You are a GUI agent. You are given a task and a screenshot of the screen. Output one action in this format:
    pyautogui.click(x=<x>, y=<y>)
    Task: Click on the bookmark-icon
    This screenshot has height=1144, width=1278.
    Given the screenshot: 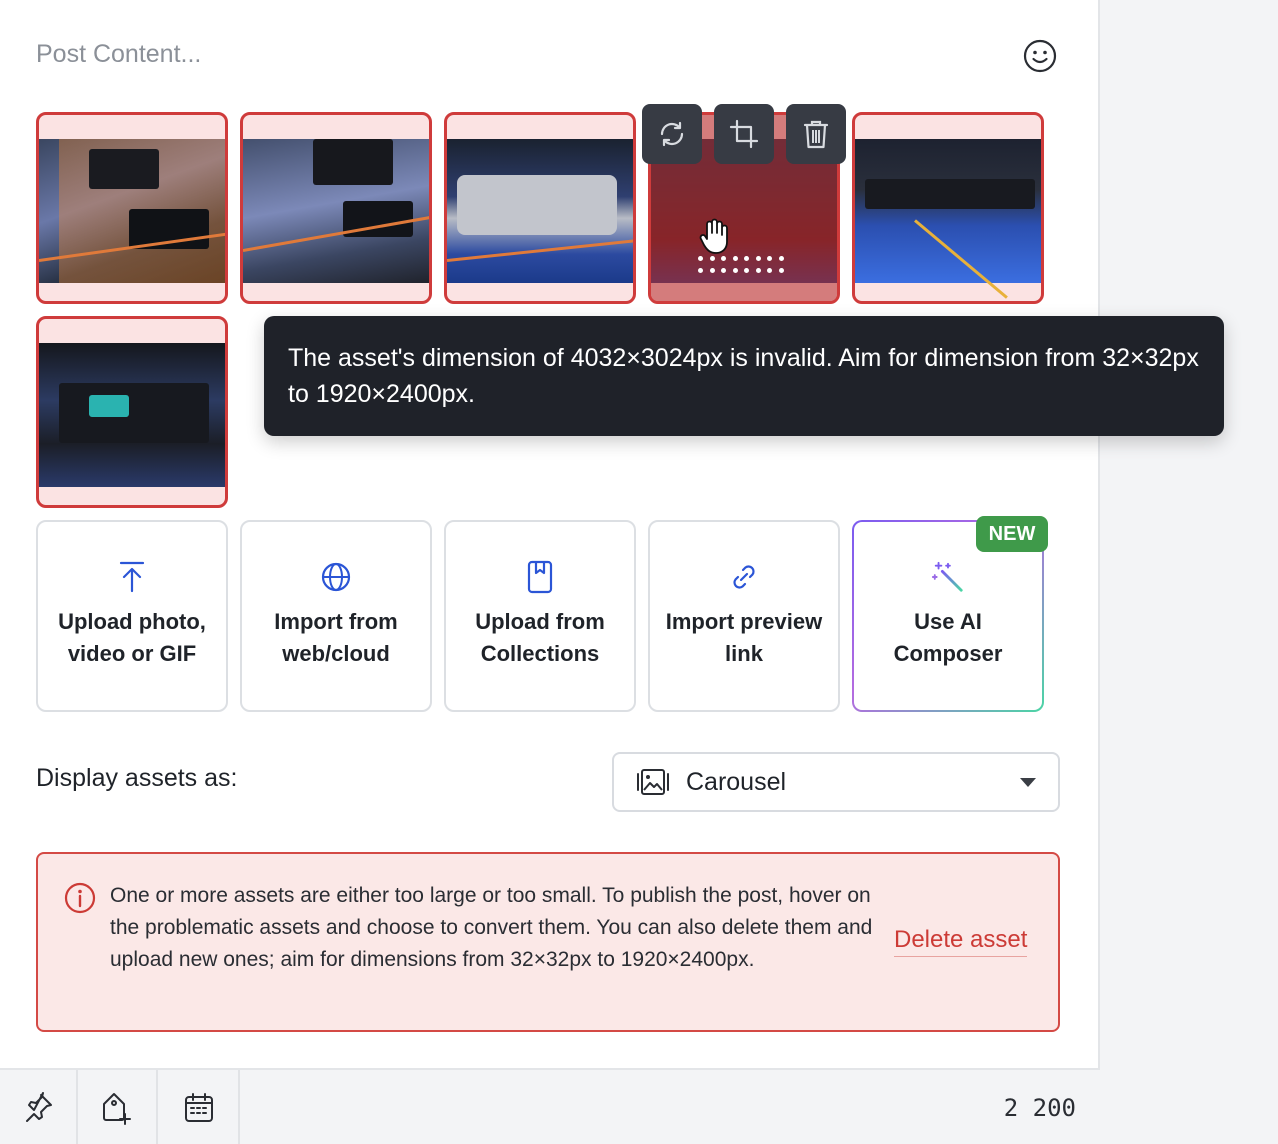 What is the action you would take?
    pyautogui.click(x=540, y=577)
    